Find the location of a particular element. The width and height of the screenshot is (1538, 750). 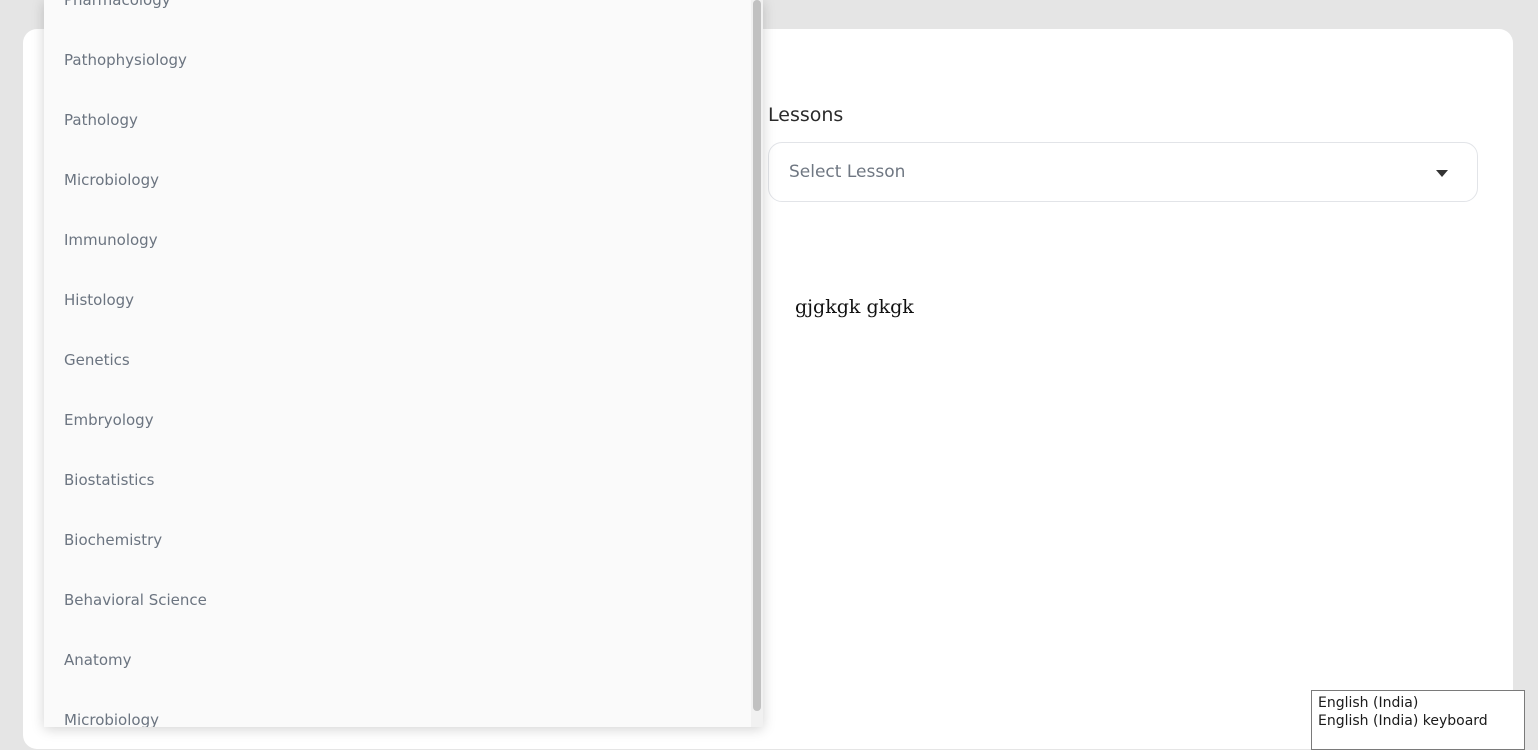

language-indicator-popup: English (India) English (India) keyboard is located at coordinates (1418, 720).